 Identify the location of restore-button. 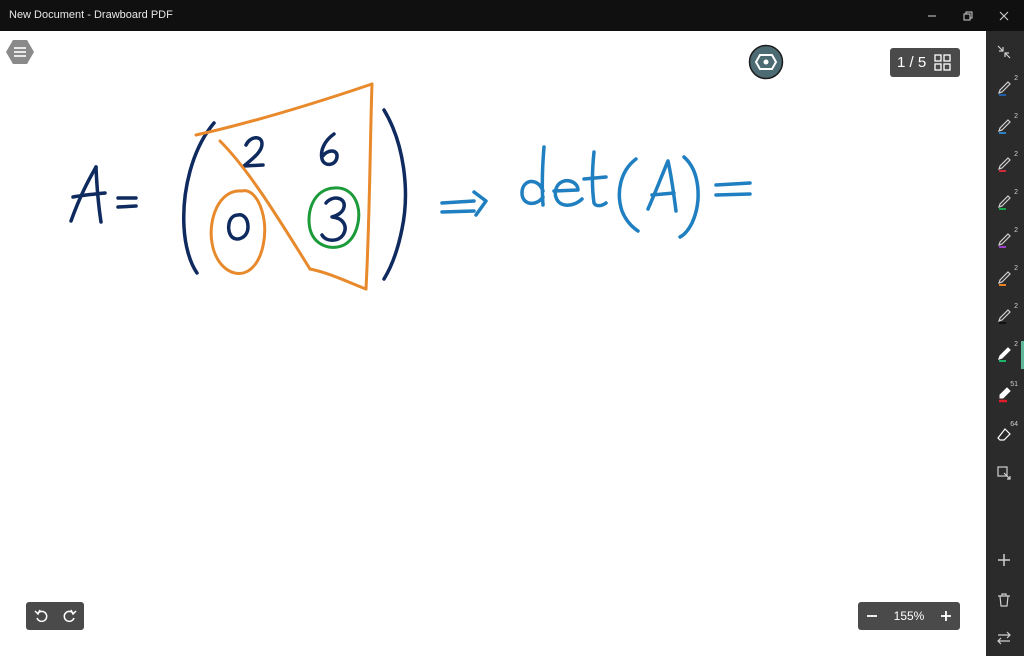
(968, 16).